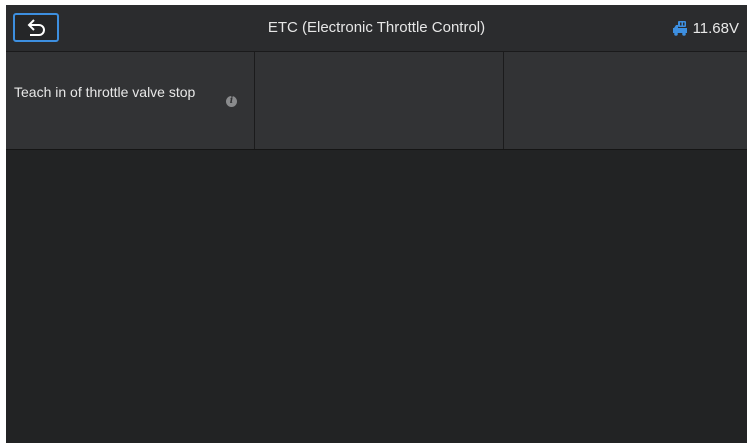 The image size is (752, 443). I want to click on info-icon: i, so click(231, 101).